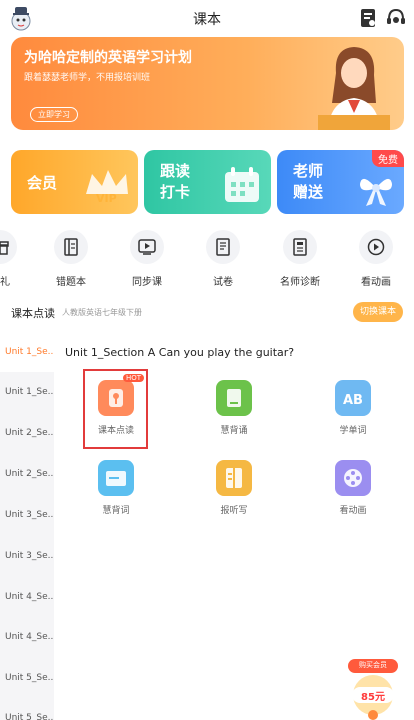 The height and width of the screenshot is (720, 414). Describe the element at coordinates (4, 248) in the screenshot. I see `gift-icon` at that location.